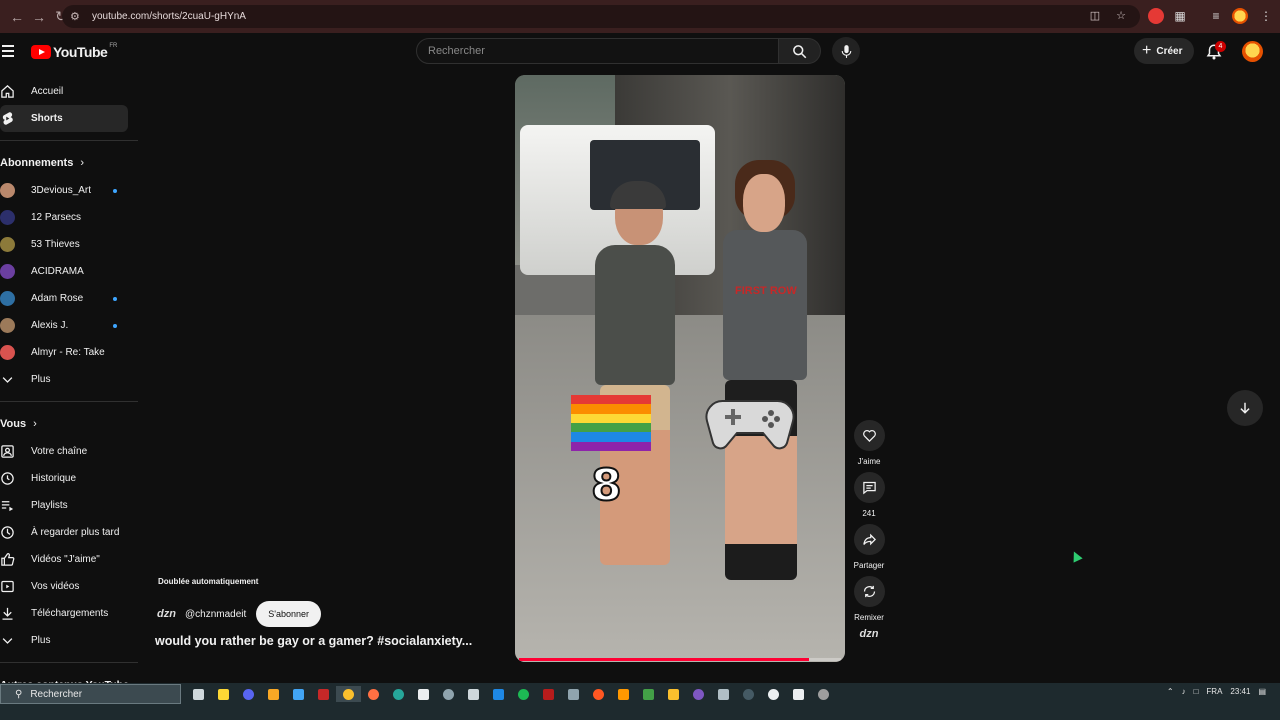 This screenshot has width=1280, height=720. Describe the element at coordinates (69, 640) in the screenshot. I see `sidebar-item-more-you: Plus` at that location.